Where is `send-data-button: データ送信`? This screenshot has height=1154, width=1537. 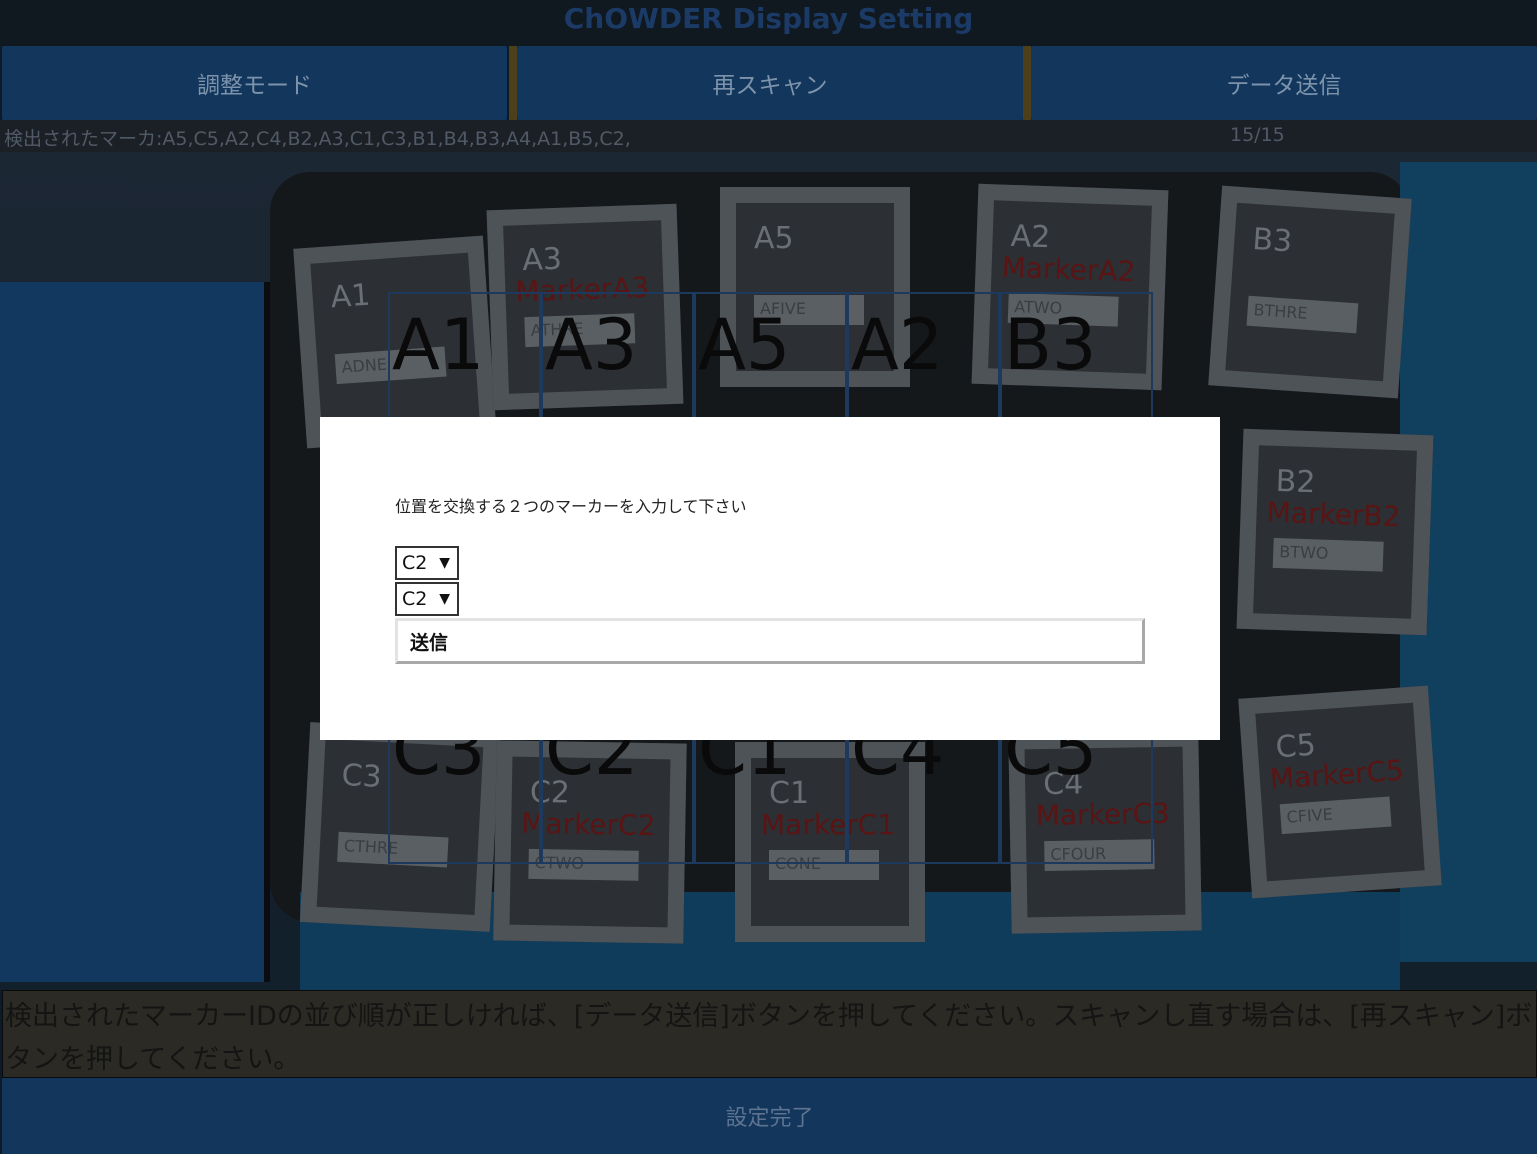
send-data-button: データ送信 is located at coordinates (1284, 83).